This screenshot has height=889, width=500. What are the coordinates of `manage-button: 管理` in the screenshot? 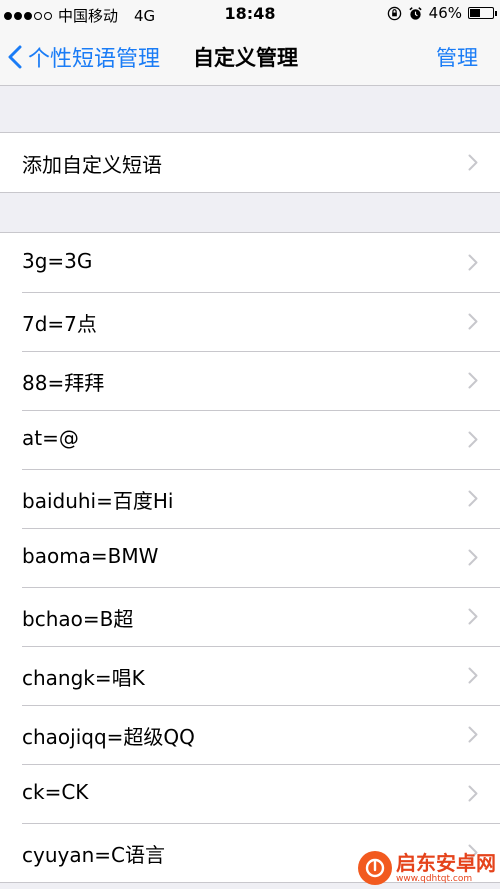 It's located at (457, 57).